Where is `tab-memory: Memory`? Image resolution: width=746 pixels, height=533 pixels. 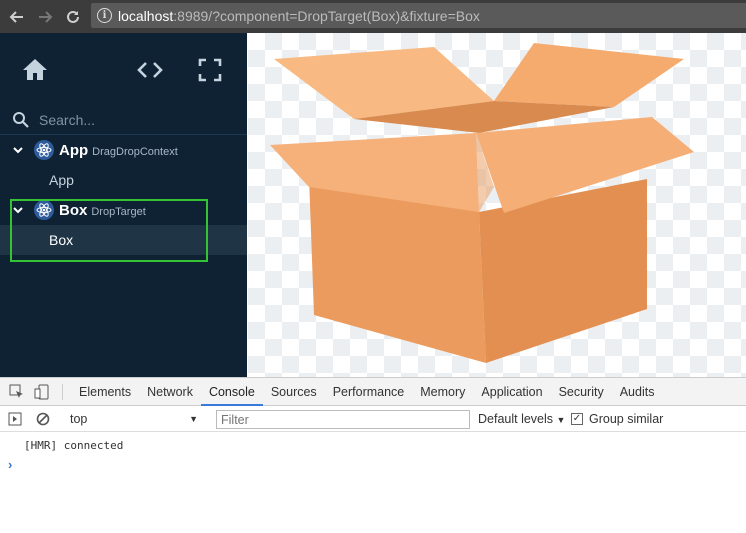
tab-memory: Memory is located at coordinates (442, 392).